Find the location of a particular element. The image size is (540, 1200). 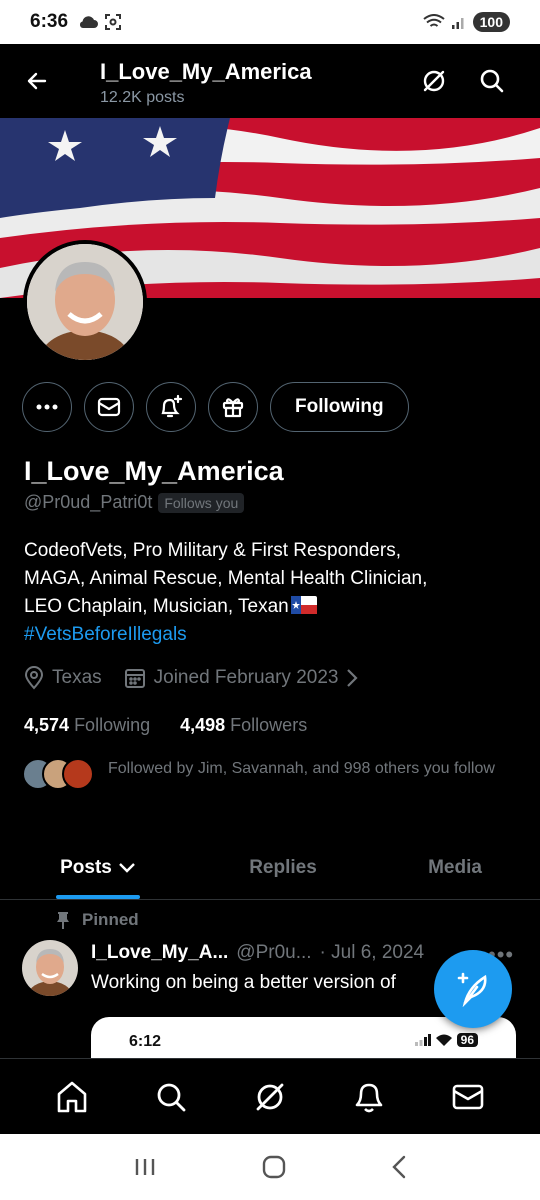

nav-notifications is located at coordinates (369, 1097).